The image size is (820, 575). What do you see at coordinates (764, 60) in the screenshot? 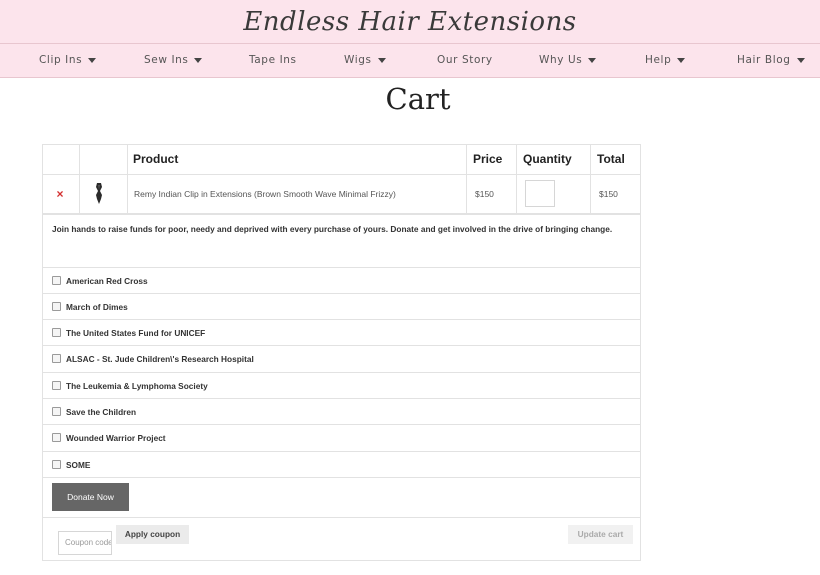
I see `nav-label: Hair Blog` at bounding box center [764, 60].